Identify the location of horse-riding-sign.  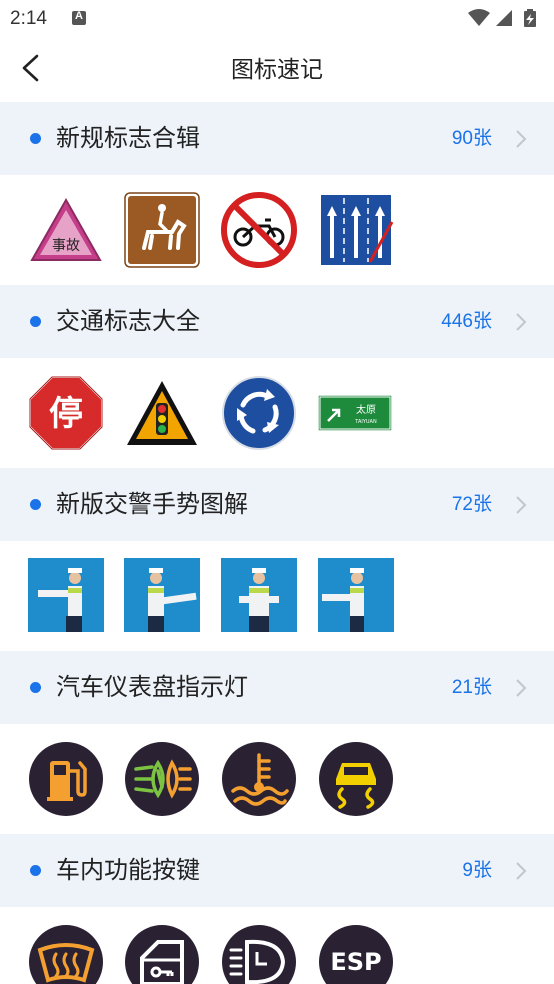
(162, 230).